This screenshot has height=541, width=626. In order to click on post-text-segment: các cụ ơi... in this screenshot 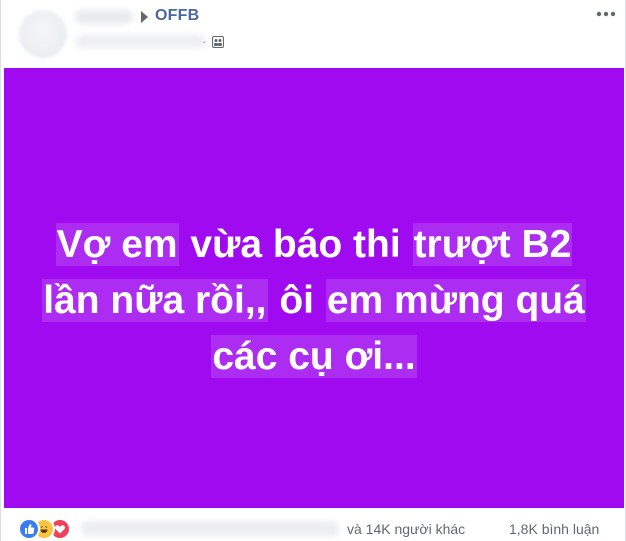, I will do `click(314, 356)`.